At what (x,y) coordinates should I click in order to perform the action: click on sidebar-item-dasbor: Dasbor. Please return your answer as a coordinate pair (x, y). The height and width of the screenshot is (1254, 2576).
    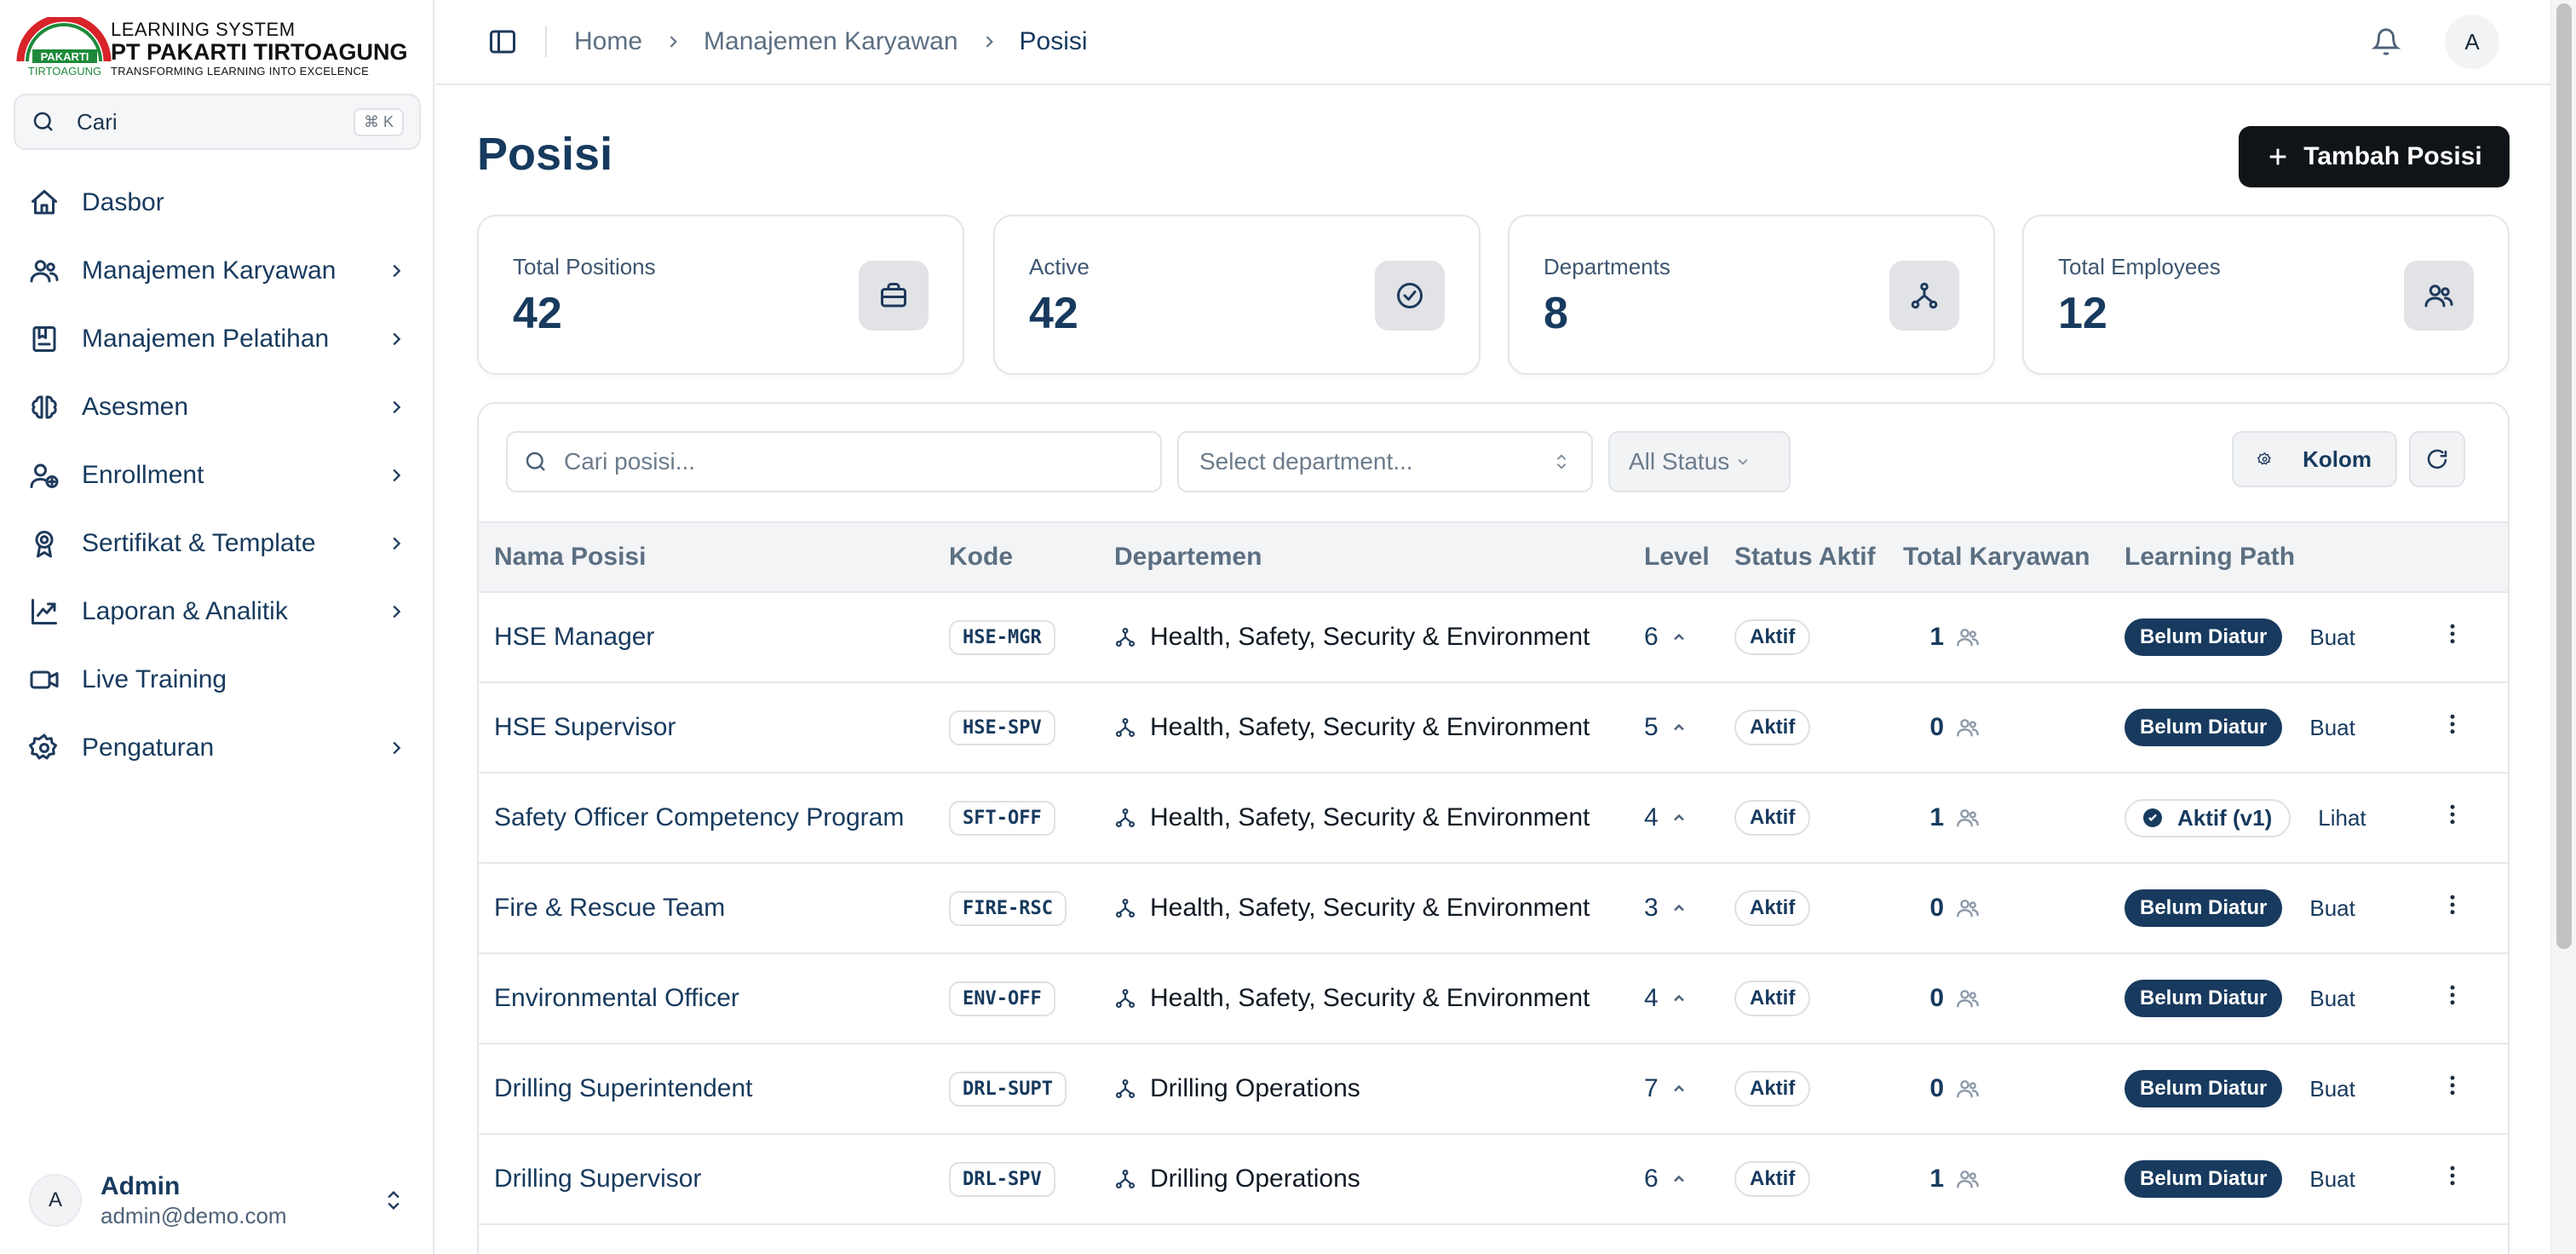
    Looking at the image, I should click on (217, 203).